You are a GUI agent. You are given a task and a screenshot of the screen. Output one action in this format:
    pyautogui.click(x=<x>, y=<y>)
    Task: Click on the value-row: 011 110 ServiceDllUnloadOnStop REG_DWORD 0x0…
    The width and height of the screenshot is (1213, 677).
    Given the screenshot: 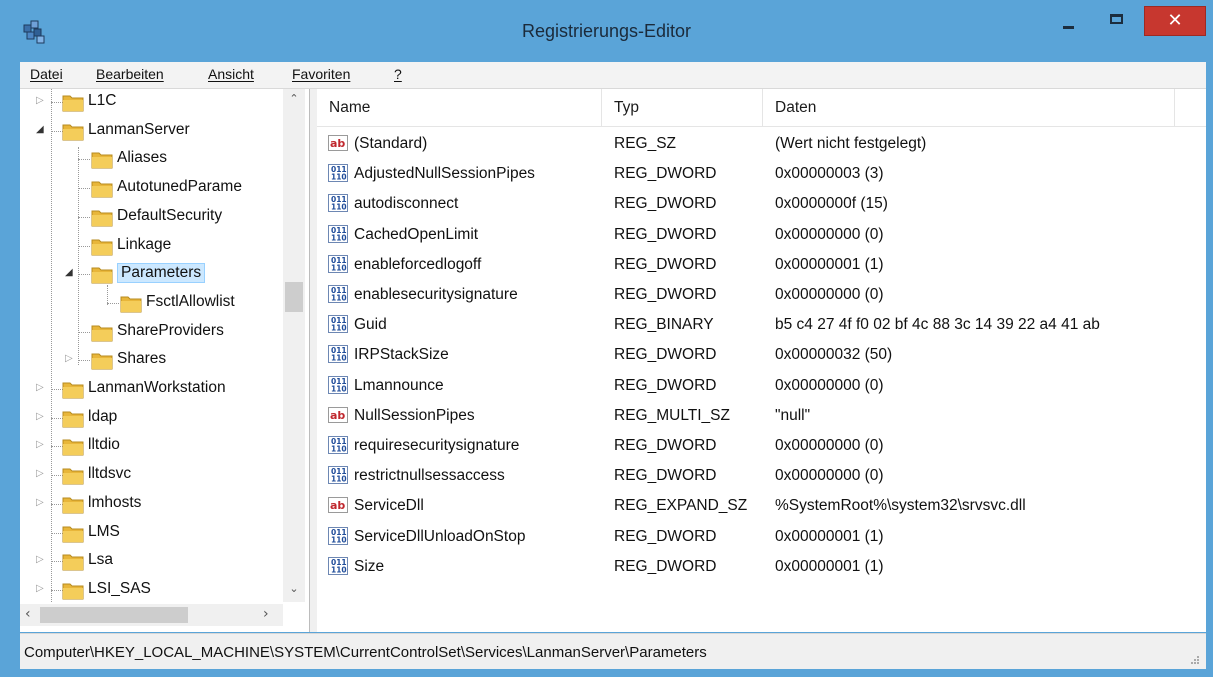 What is the action you would take?
    pyautogui.click(x=761, y=538)
    